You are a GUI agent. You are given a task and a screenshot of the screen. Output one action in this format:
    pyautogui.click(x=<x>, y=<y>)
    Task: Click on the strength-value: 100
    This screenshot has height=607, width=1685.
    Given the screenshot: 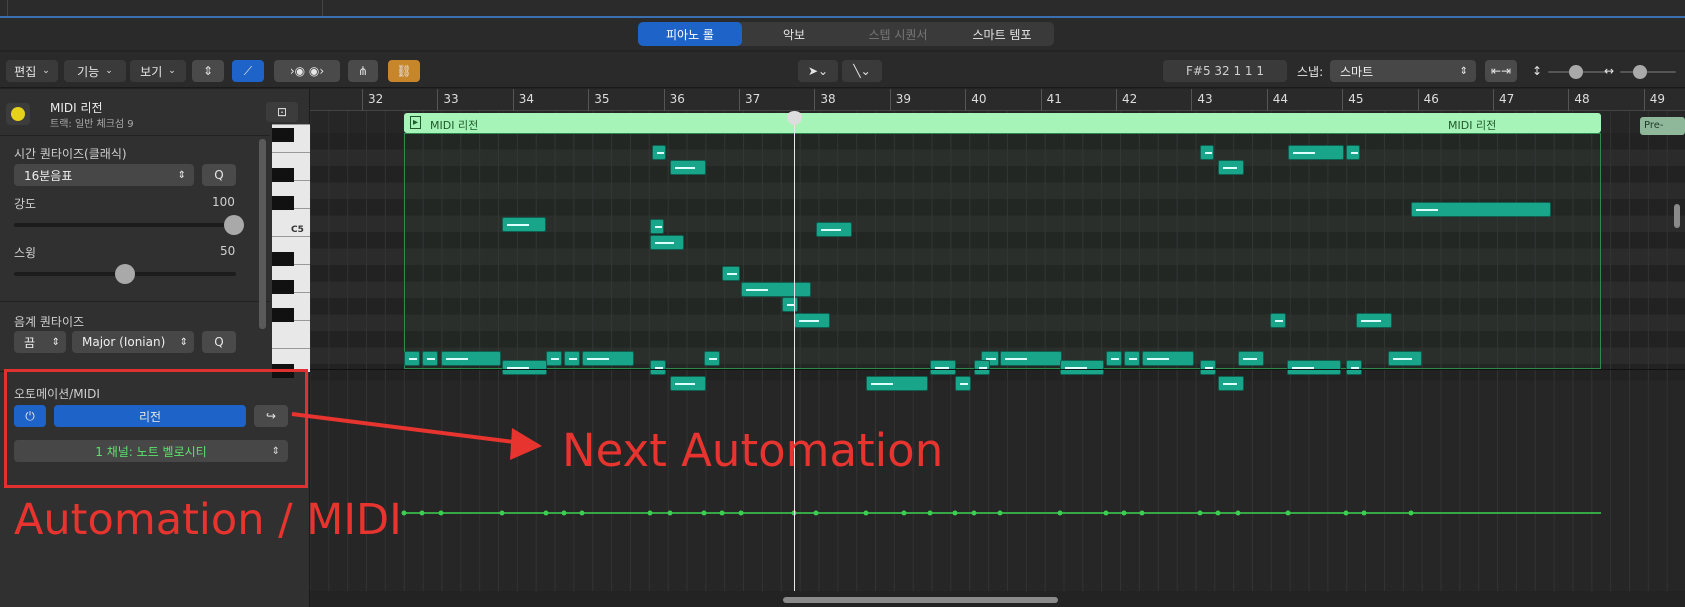 What is the action you would take?
    pyautogui.click(x=223, y=202)
    